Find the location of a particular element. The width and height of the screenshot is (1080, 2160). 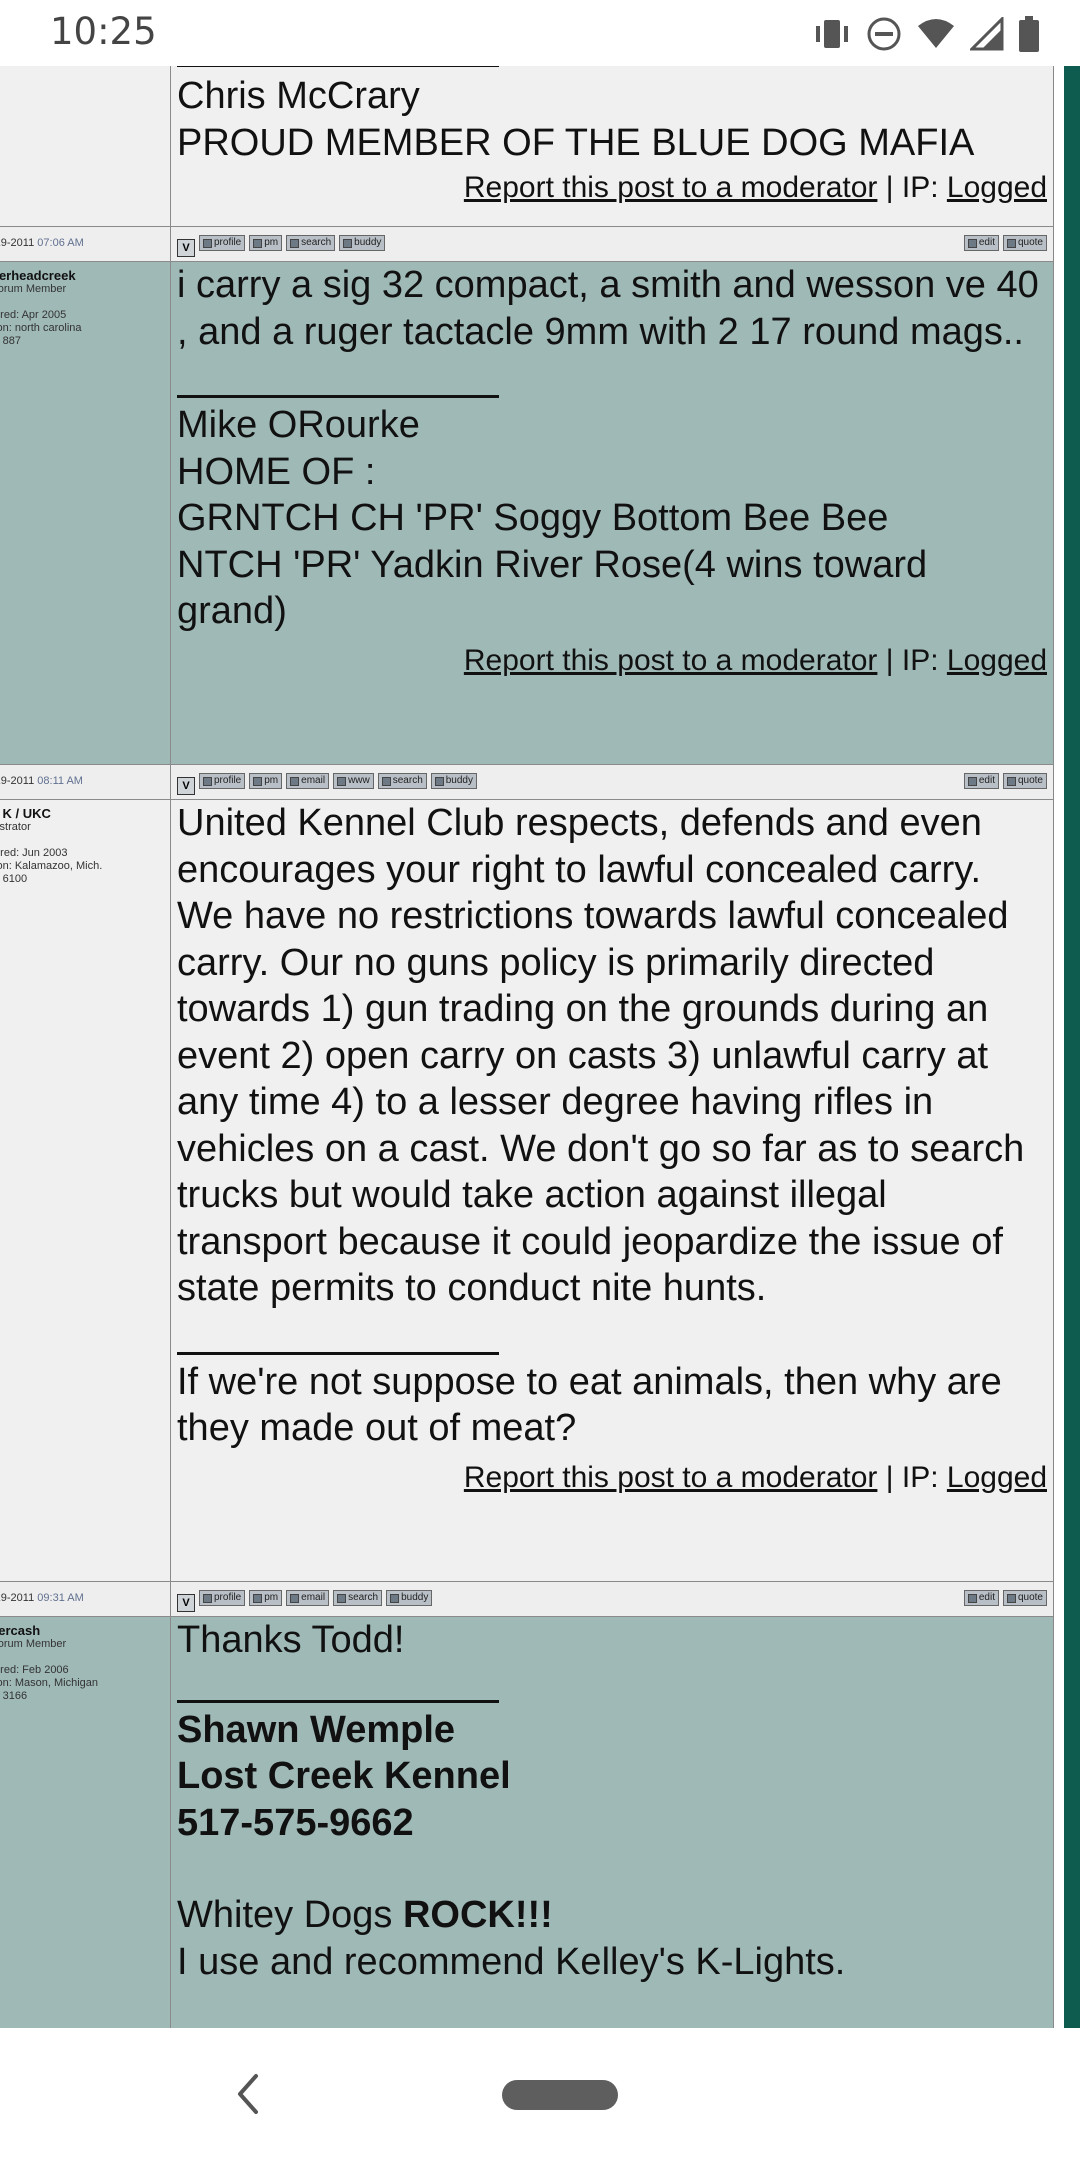

home-pill is located at coordinates (560, 2095).